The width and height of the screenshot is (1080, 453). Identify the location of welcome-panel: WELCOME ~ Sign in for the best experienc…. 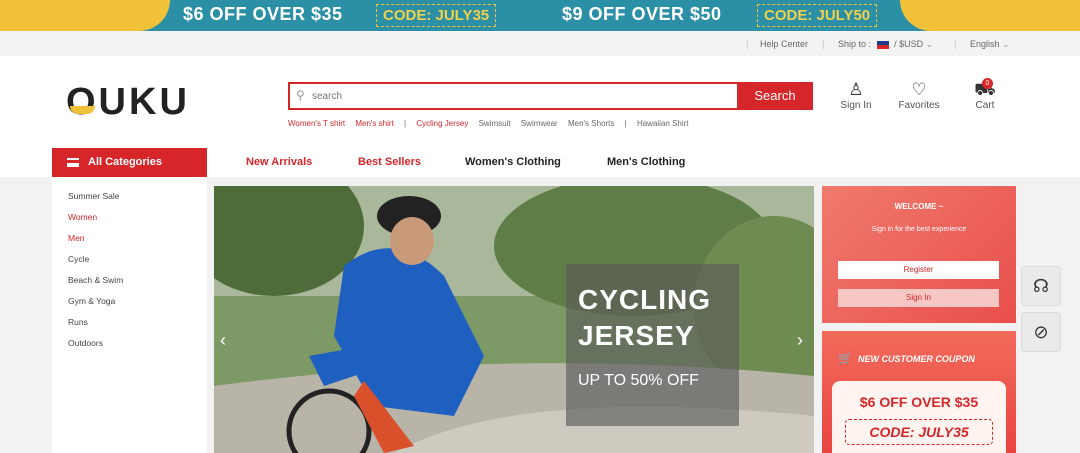
(919, 254).